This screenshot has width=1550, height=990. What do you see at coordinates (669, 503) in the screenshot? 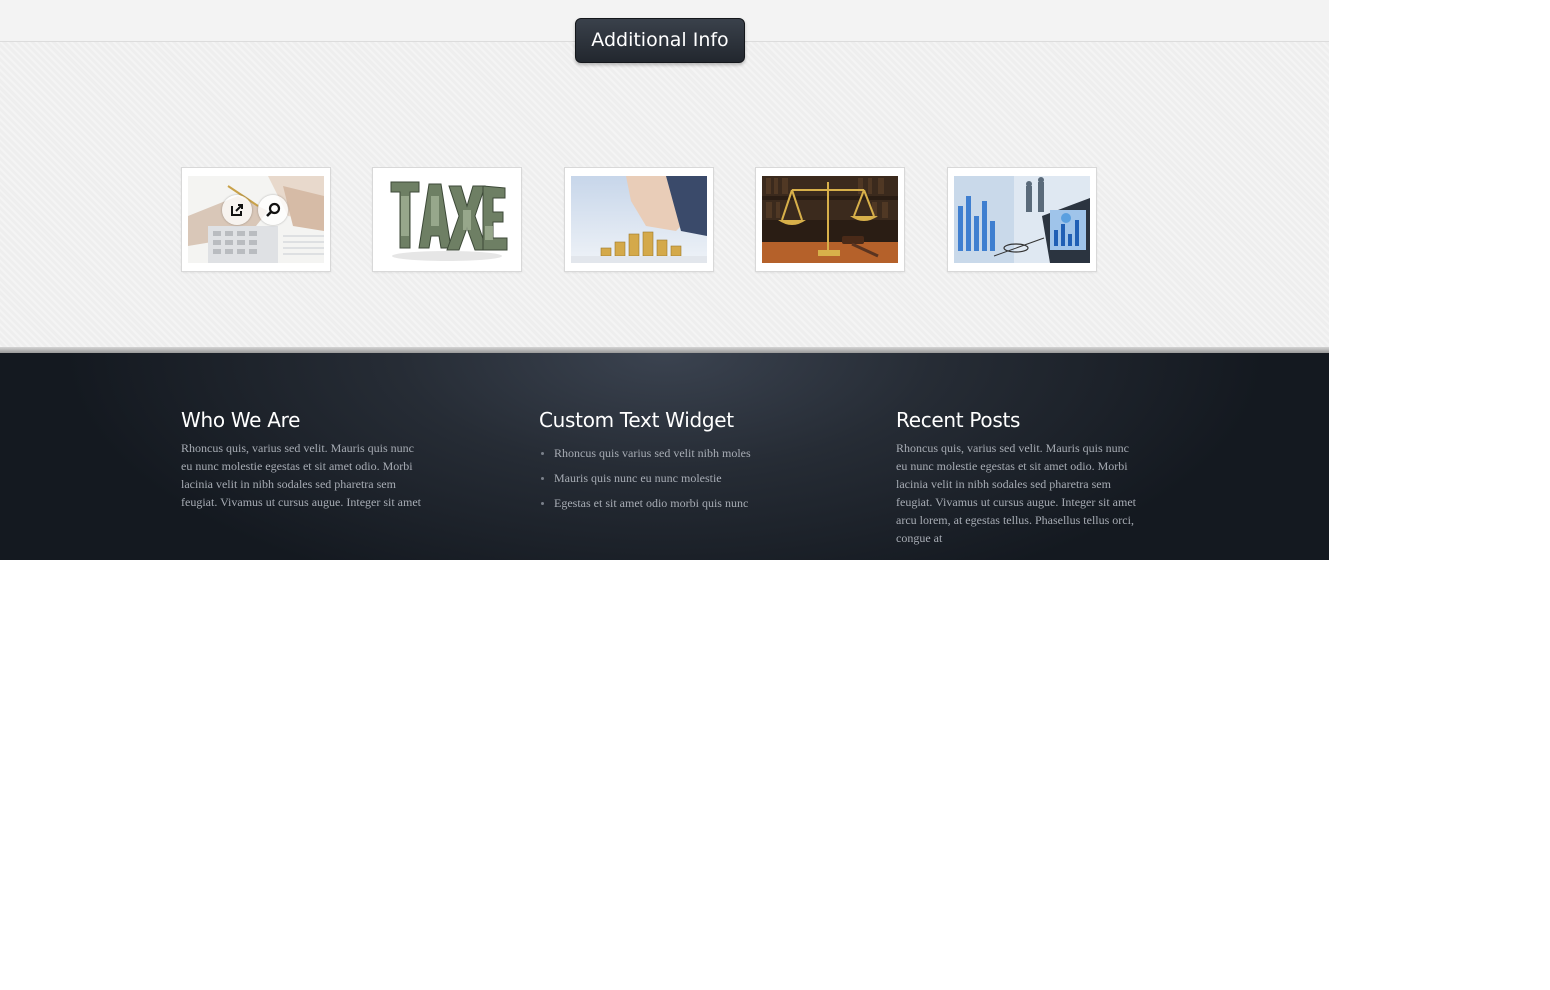
I see `list-item: Egestas et sit amet odio morbi quis nunc` at bounding box center [669, 503].